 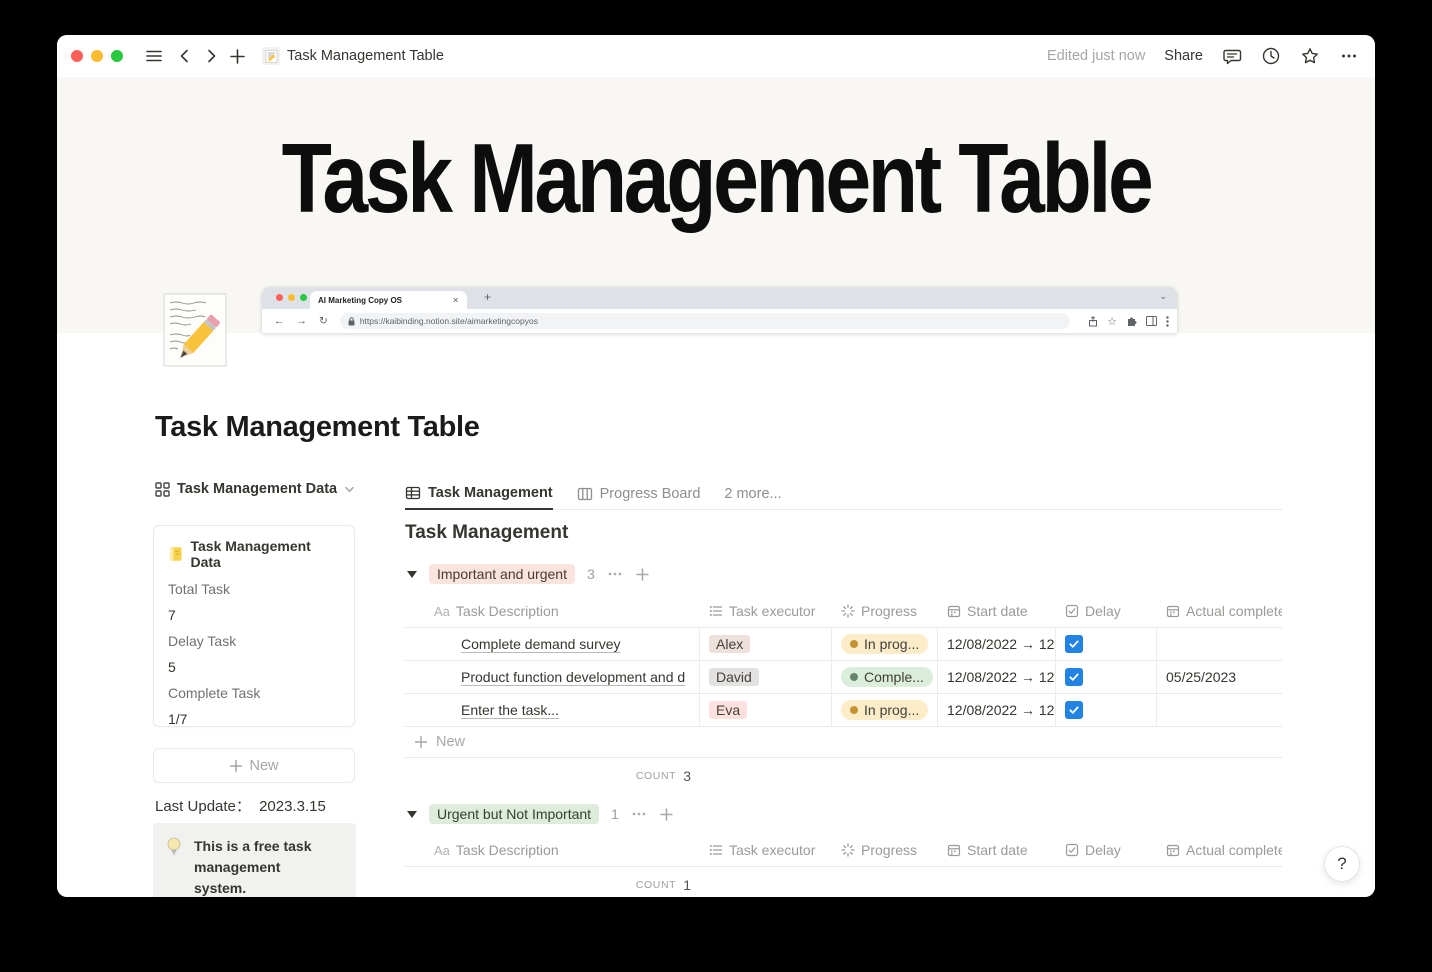 What do you see at coordinates (303, 297) in the screenshot?
I see `mock-traffic-green` at bounding box center [303, 297].